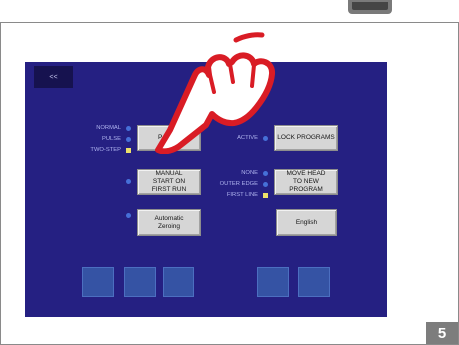 The height and width of the screenshot is (345, 459). What do you see at coordinates (370, 7) in the screenshot?
I see `device-corner-icon` at bounding box center [370, 7].